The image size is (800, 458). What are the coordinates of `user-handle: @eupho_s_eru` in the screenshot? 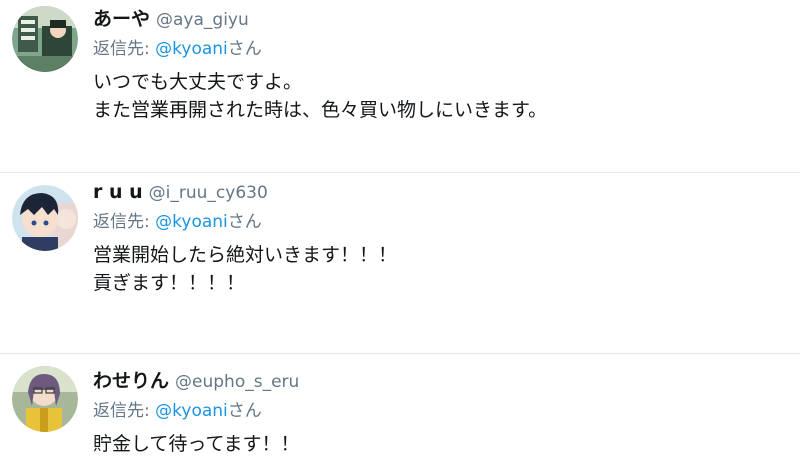 It's located at (237, 382).